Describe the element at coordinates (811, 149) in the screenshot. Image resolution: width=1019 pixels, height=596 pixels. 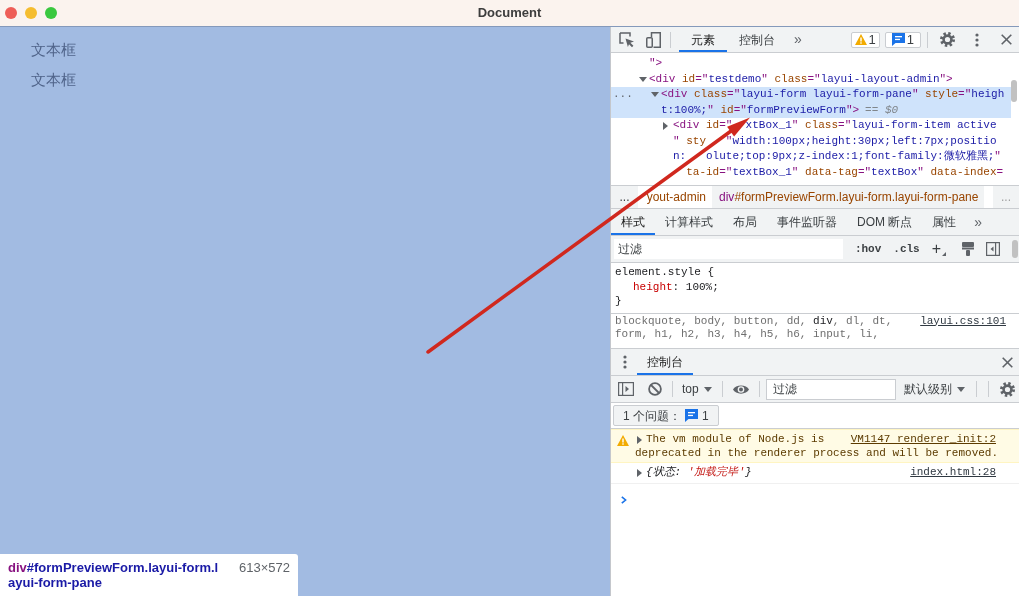
I see `dom-tree-row: <div id=" xtBox_1" class="layui-form-item active " sty "width:100px;height:30px;left:7px;positio n: olute;top:9px;z-index:1;font-family:微软雅黑;" ta-id="textBox_1" data-tag="textBox" data-index=` at that location.